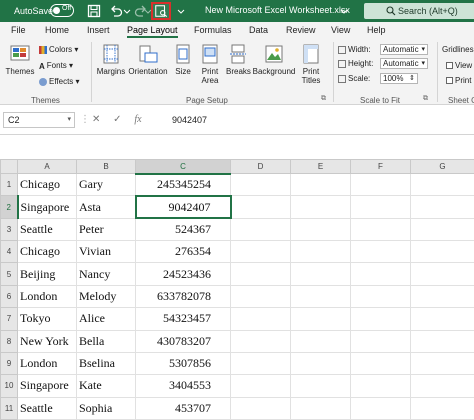 Image resolution: width=474 pixels, height=420 pixels. Describe the element at coordinates (404, 49) in the screenshot. I see `width-select: Automatic ▾` at that location.